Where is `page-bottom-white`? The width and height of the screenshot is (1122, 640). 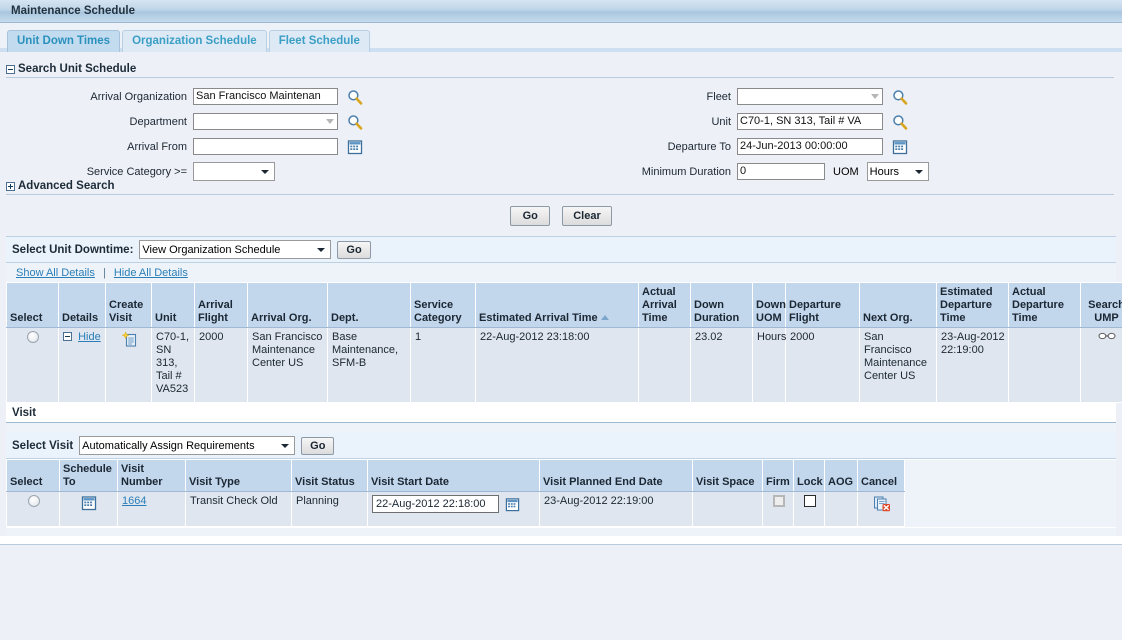 page-bottom-white is located at coordinates (561, 540).